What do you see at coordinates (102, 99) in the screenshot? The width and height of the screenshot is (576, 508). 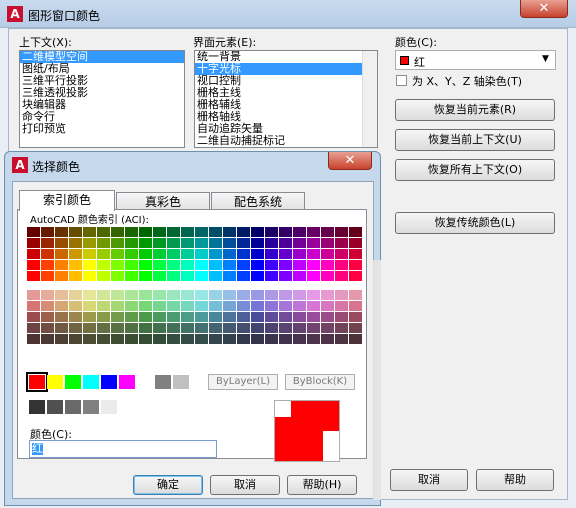 I see `context-listbox: 二维模型空间 图纸/布局 三维平行投影 三维透视投影 块编辑器 命令行 打印预览` at bounding box center [102, 99].